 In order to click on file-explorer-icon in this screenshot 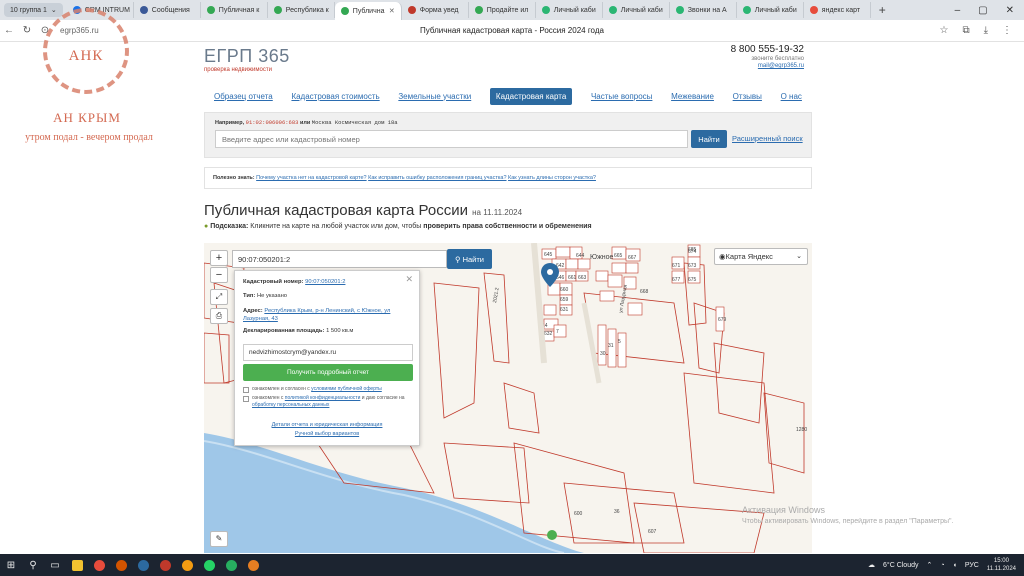, I will do `click(77, 565)`.